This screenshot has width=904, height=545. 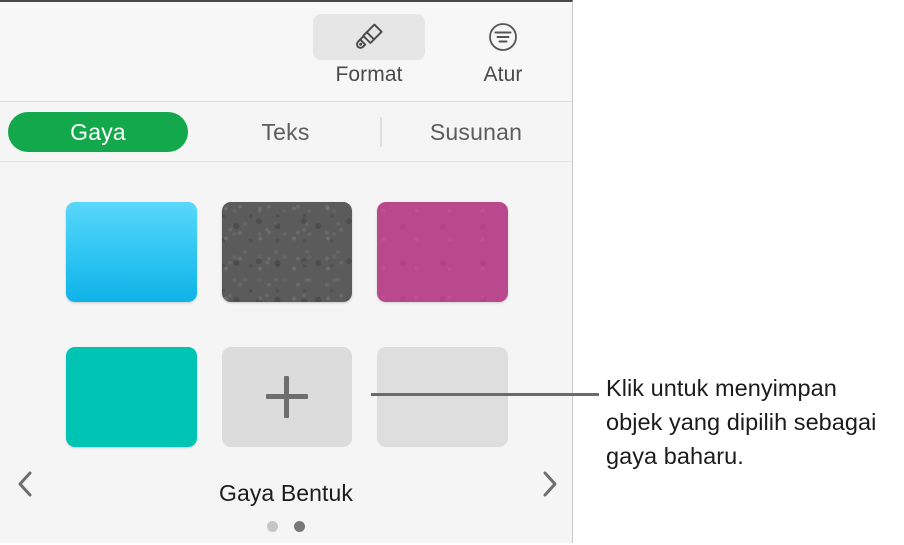 What do you see at coordinates (476, 132) in the screenshot?
I see `tab-susunan: Susunan` at bounding box center [476, 132].